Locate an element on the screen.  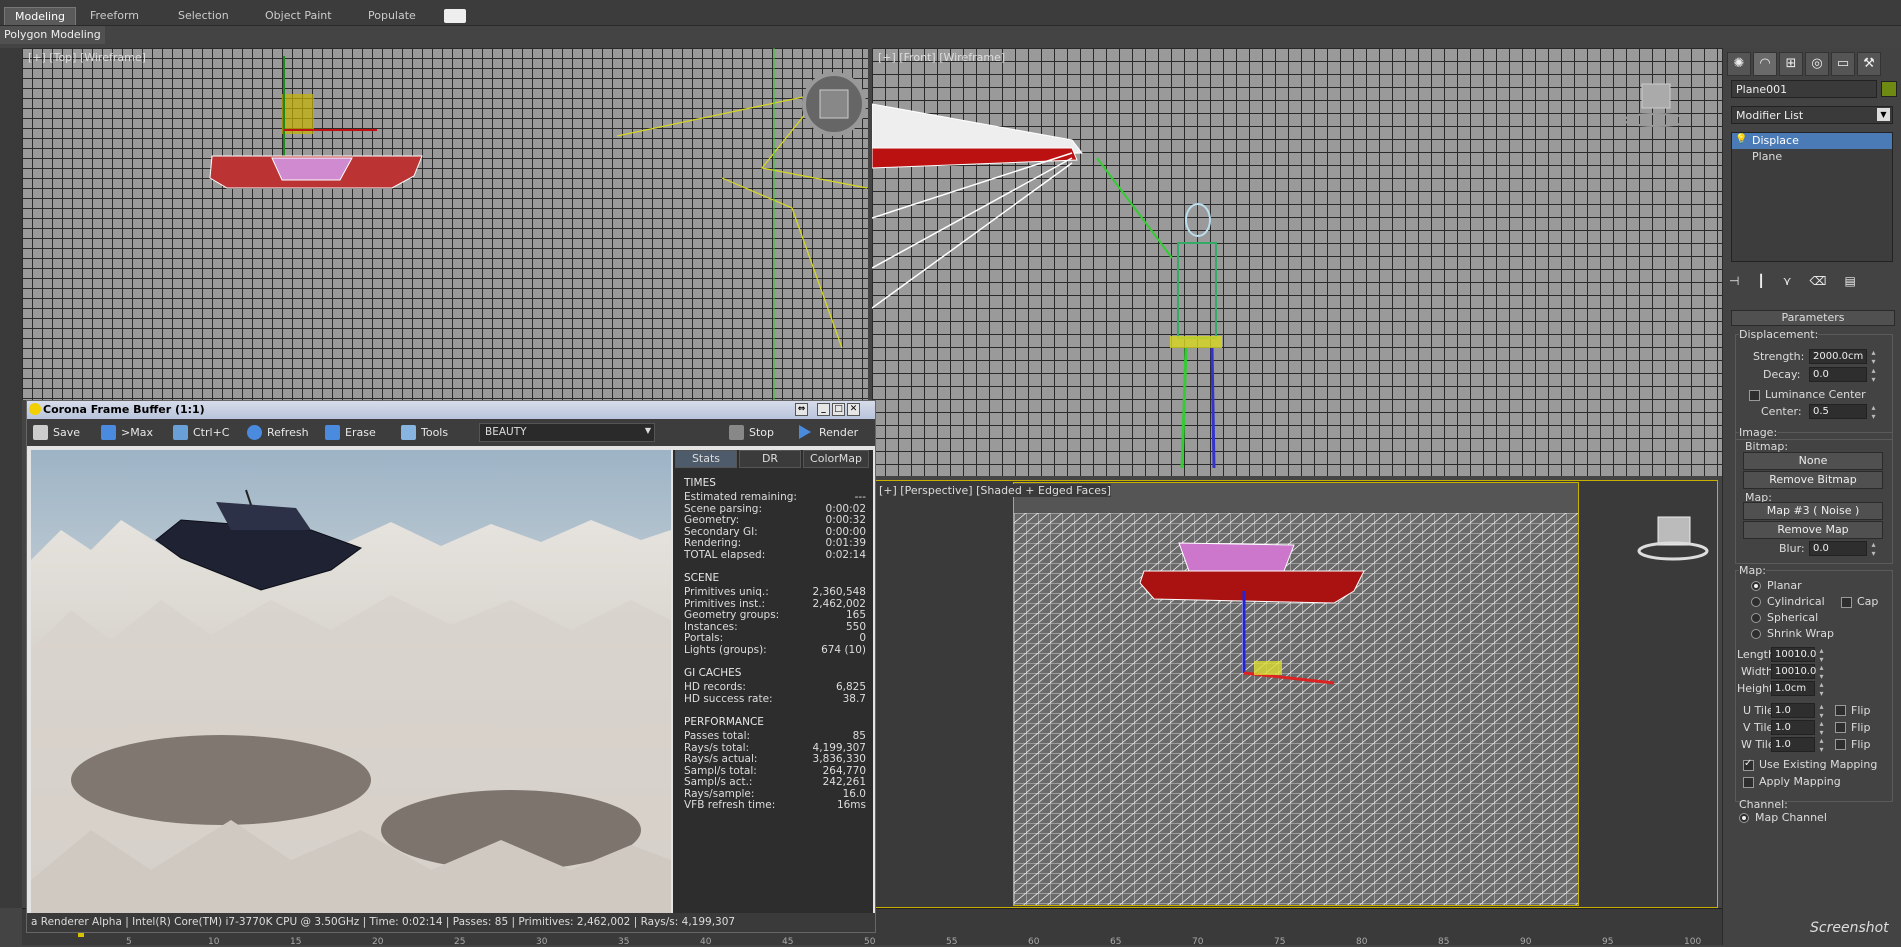
object-color-swatch is located at coordinates (1889, 89).